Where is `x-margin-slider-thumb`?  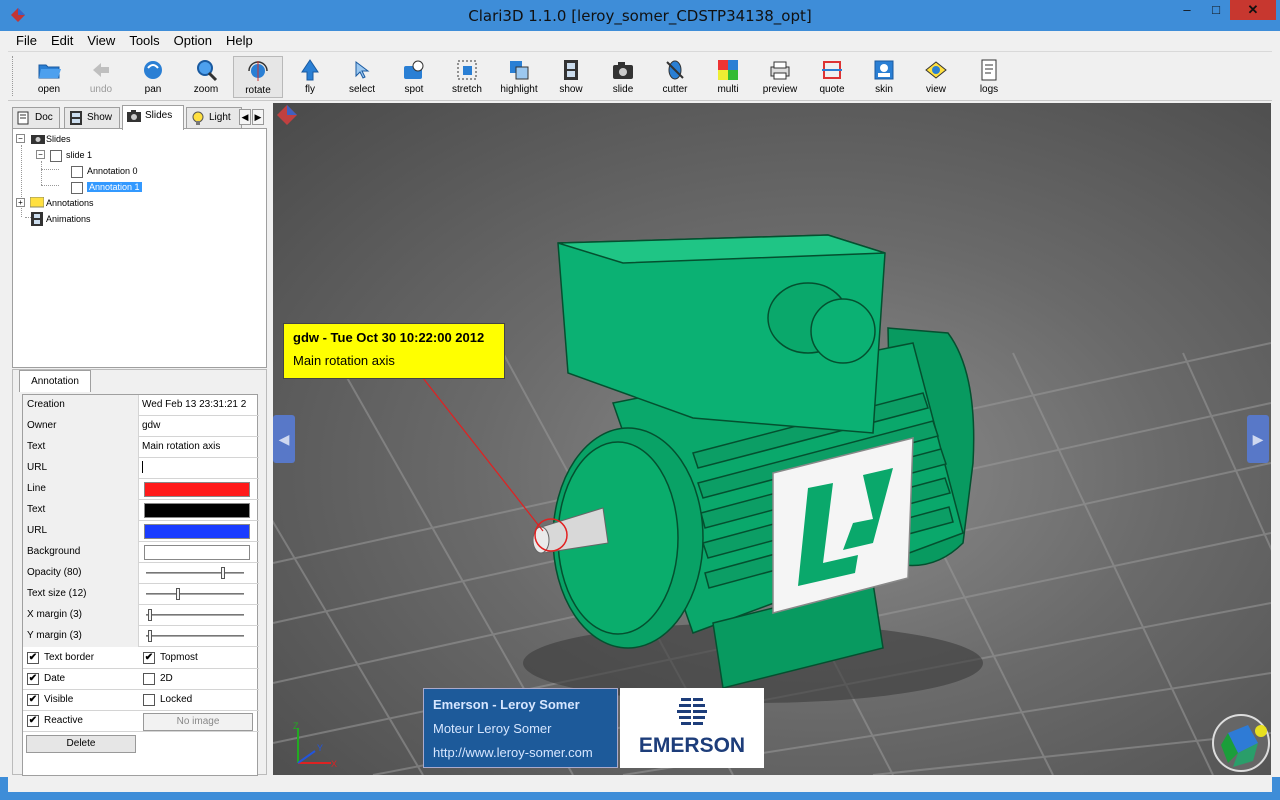 x-margin-slider-thumb is located at coordinates (150, 615).